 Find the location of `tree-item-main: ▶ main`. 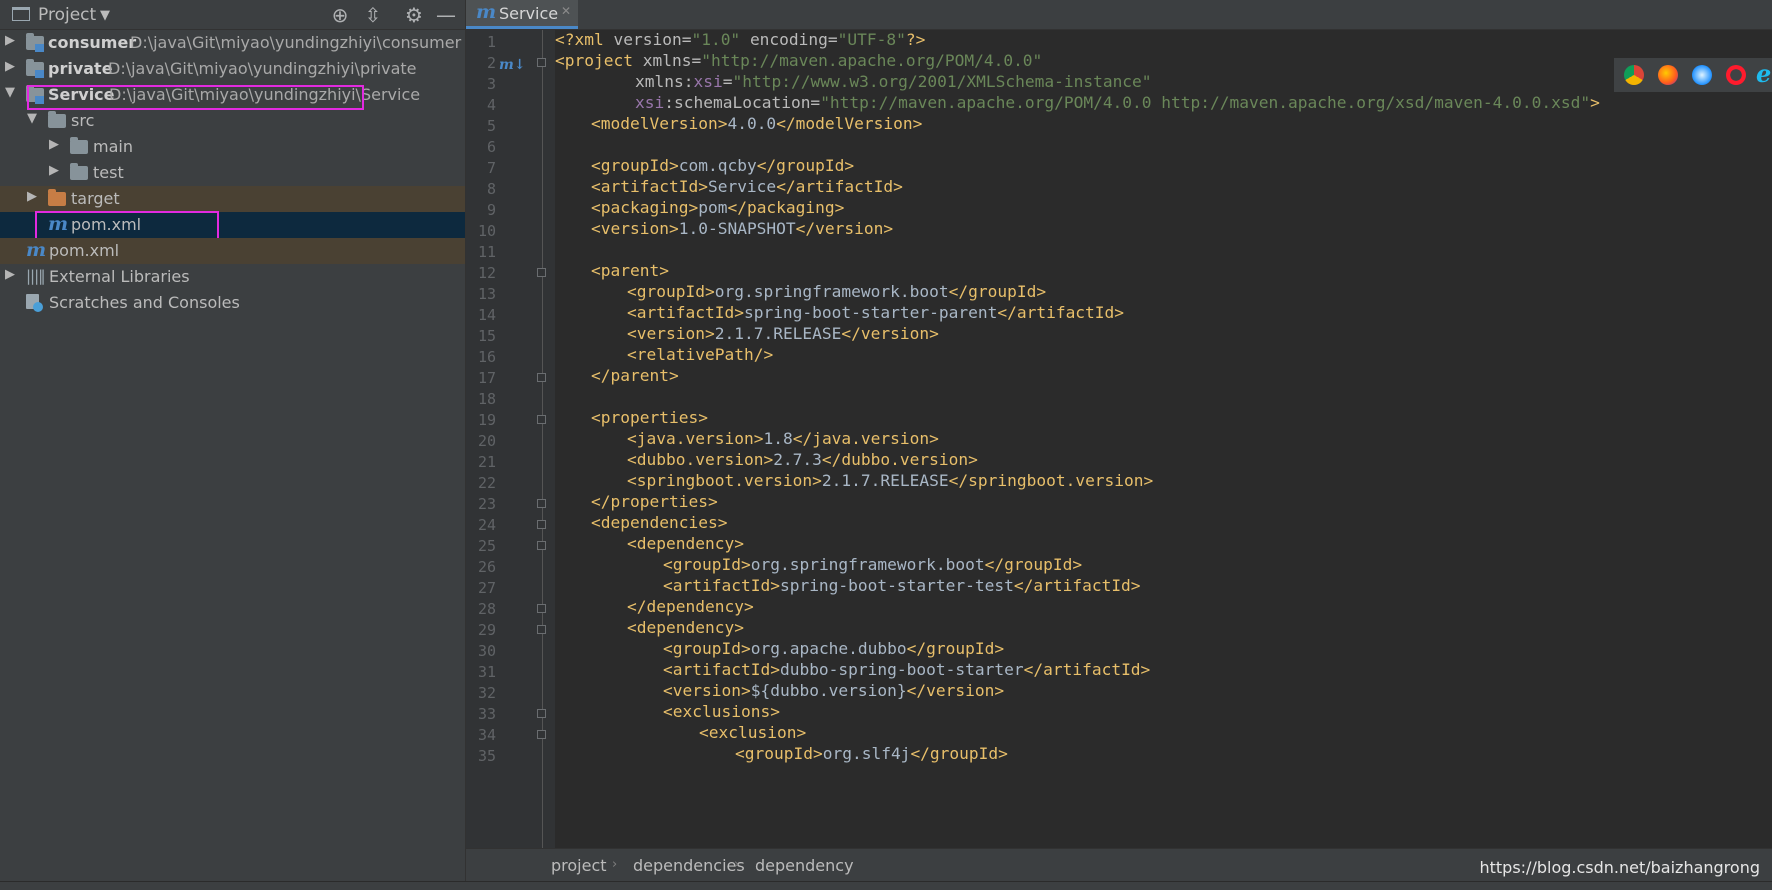

tree-item-main: ▶ main is located at coordinates (232, 147).